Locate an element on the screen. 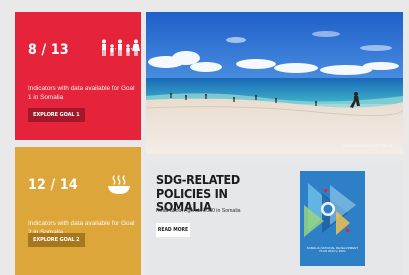 Image resolution: width=409 pixels, height=275 pixels. explore-goal-2-button: EXPLORE GOAL 2 is located at coordinates (56, 240).